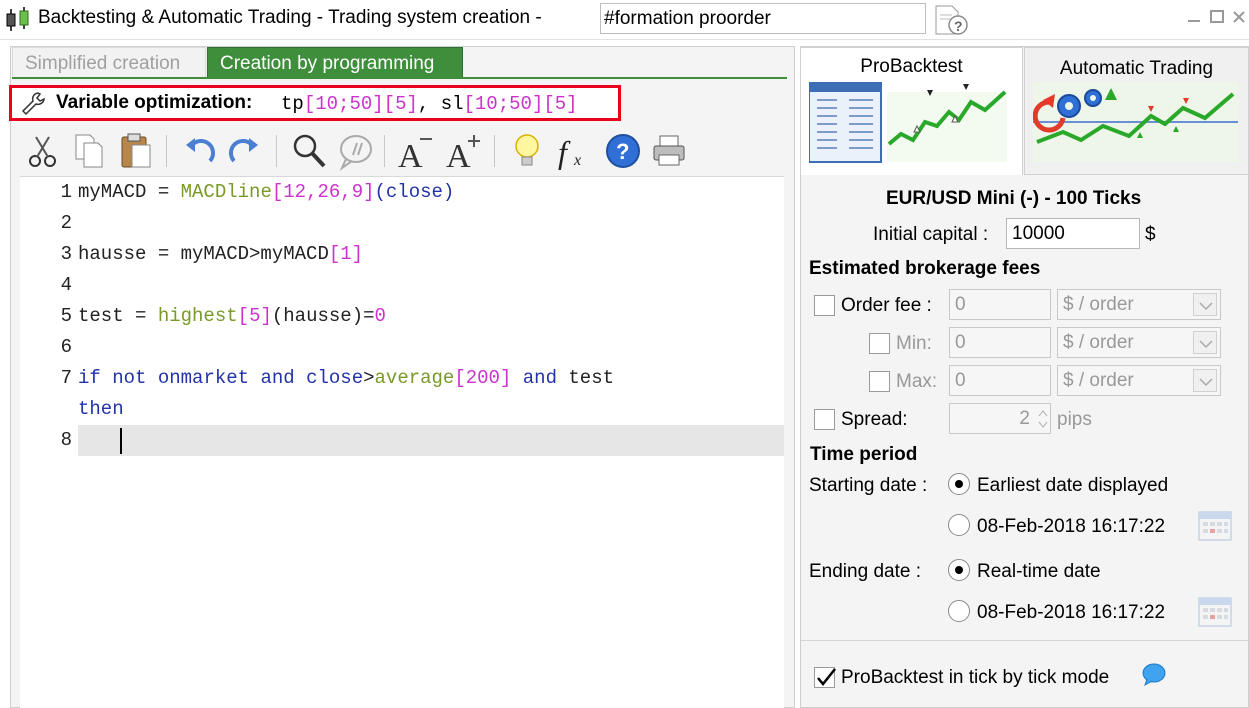  I want to click on increase-font-icon: A, so click(463, 153).